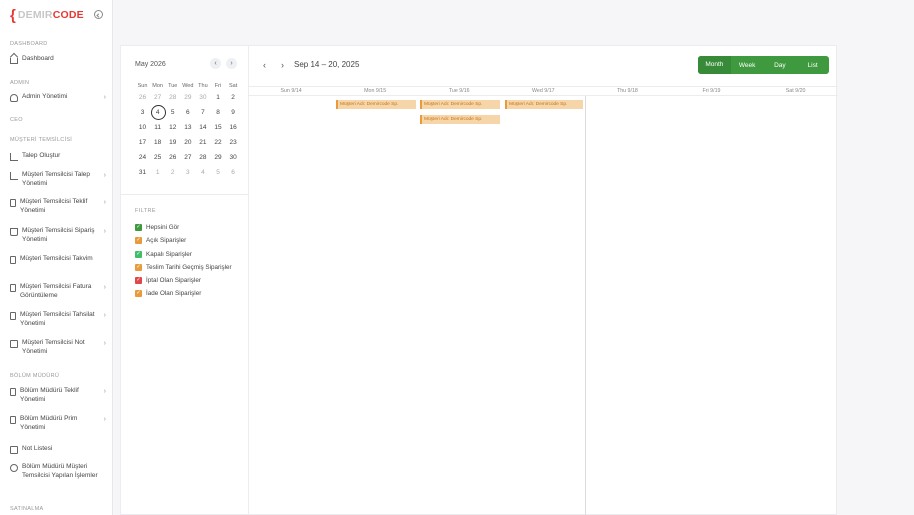 The height and width of the screenshot is (515, 914). I want to click on mini-calendar-week: 17 18 19 20 21 22 23, so click(188, 142).